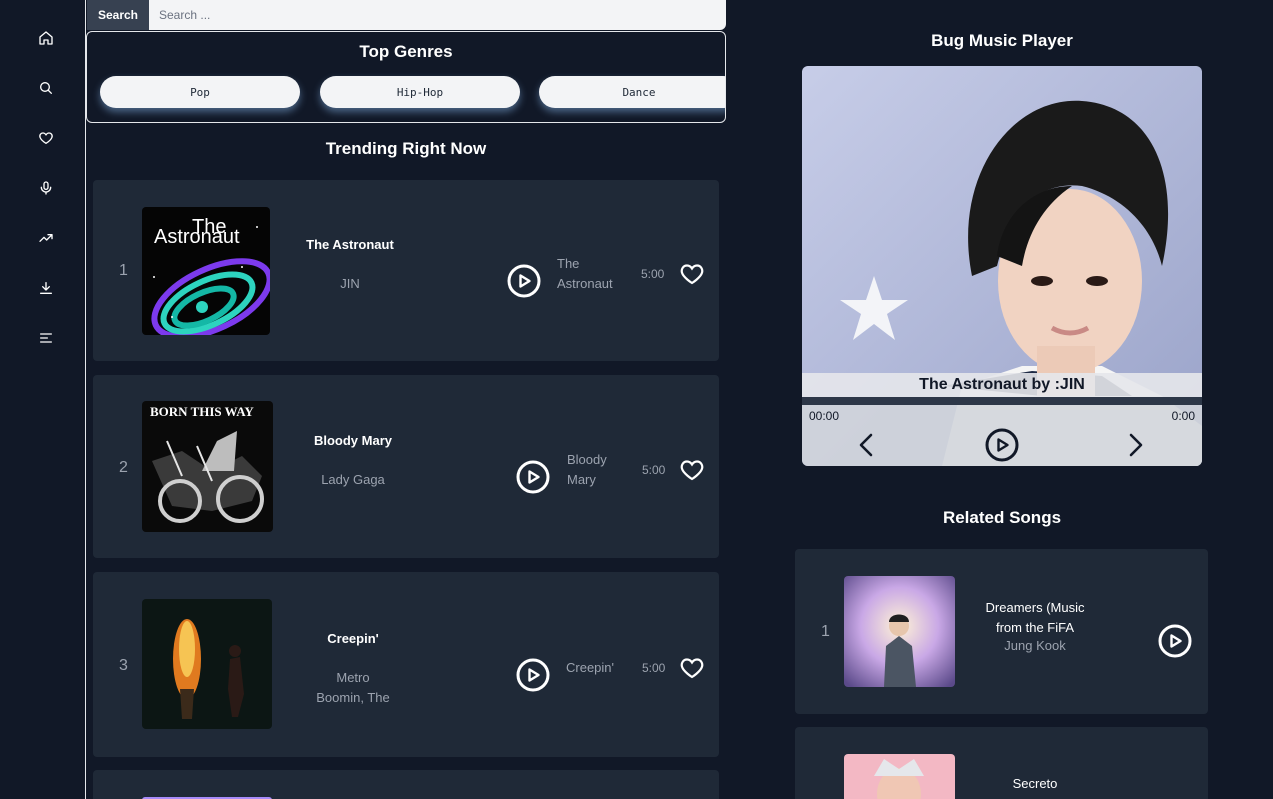 The width and height of the screenshot is (1273, 799). What do you see at coordinates (123, 467) in the screenshot?
I see `track-rank: 2` at bounding box center [123, 467].